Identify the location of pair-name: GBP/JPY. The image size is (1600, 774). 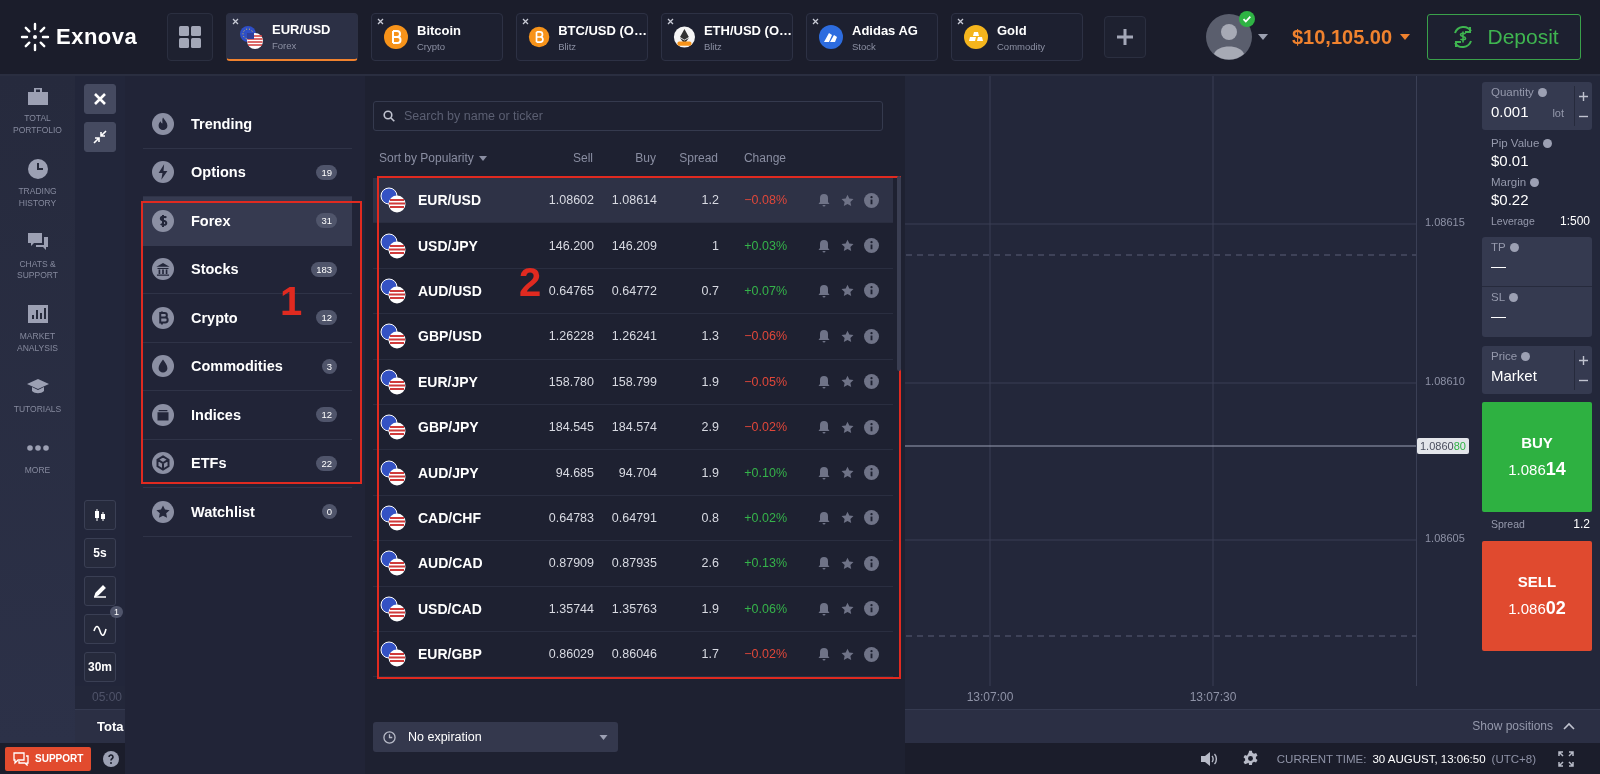
(448, 427).